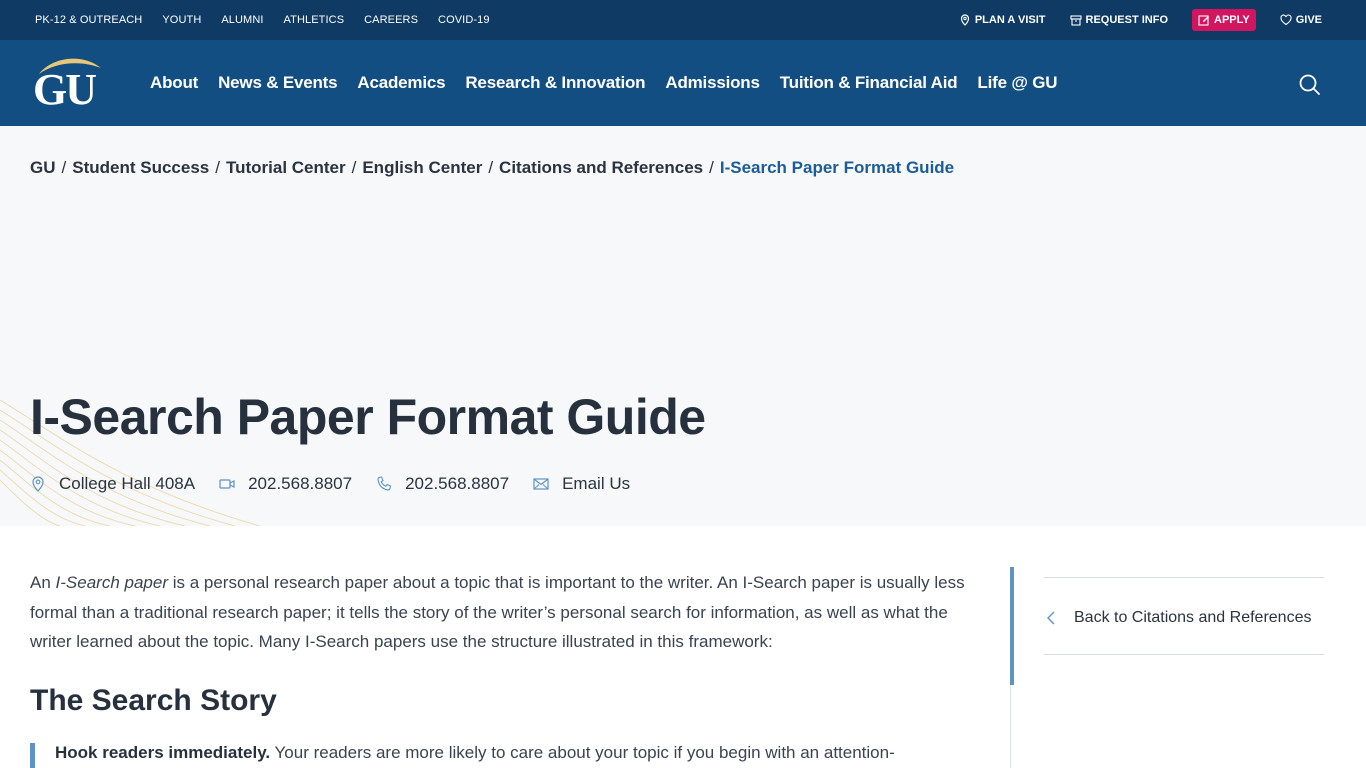 This screenshot has width=1366, height=768. Describe the element at coordinates (1193, 617) in the screenshot. I see `back-link-label: Back to Citations and References` at that location.